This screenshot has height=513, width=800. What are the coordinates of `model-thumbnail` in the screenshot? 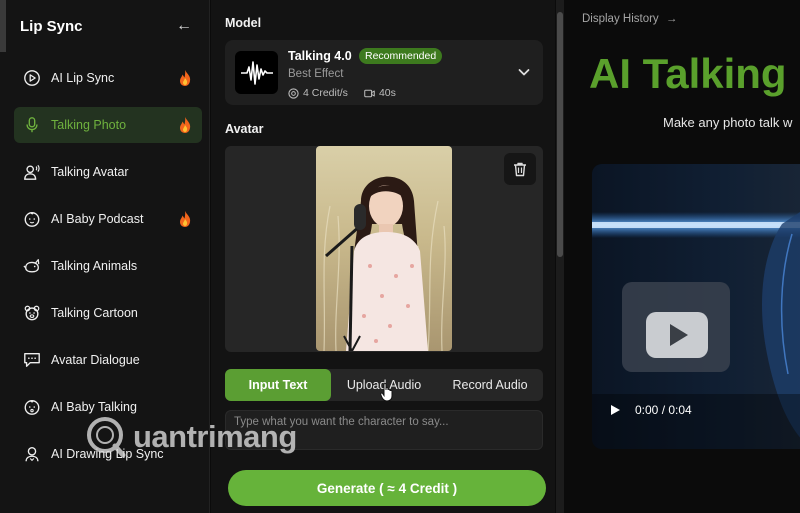 It's located at (256, 72).